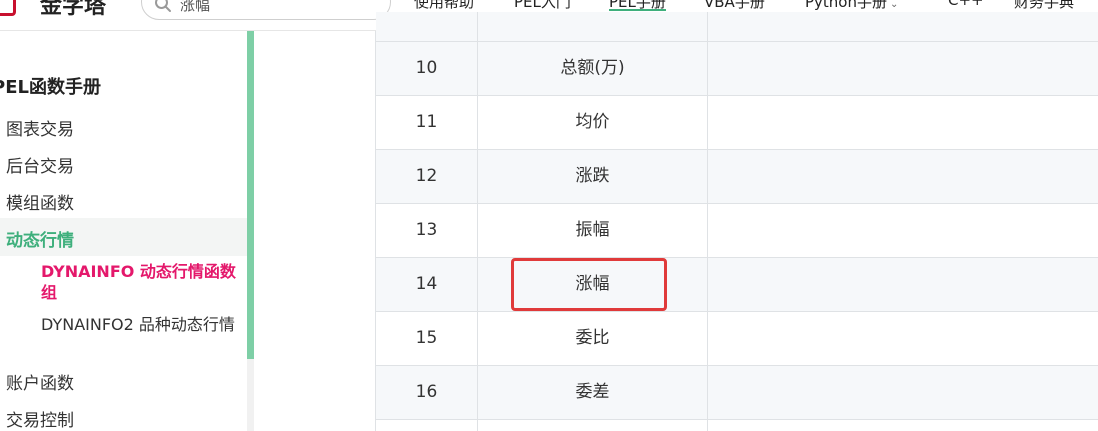 The image size is (1098, 431). Describe the element at coordinates (314, 231) in the screenshot. I see `content-margin` at that location.